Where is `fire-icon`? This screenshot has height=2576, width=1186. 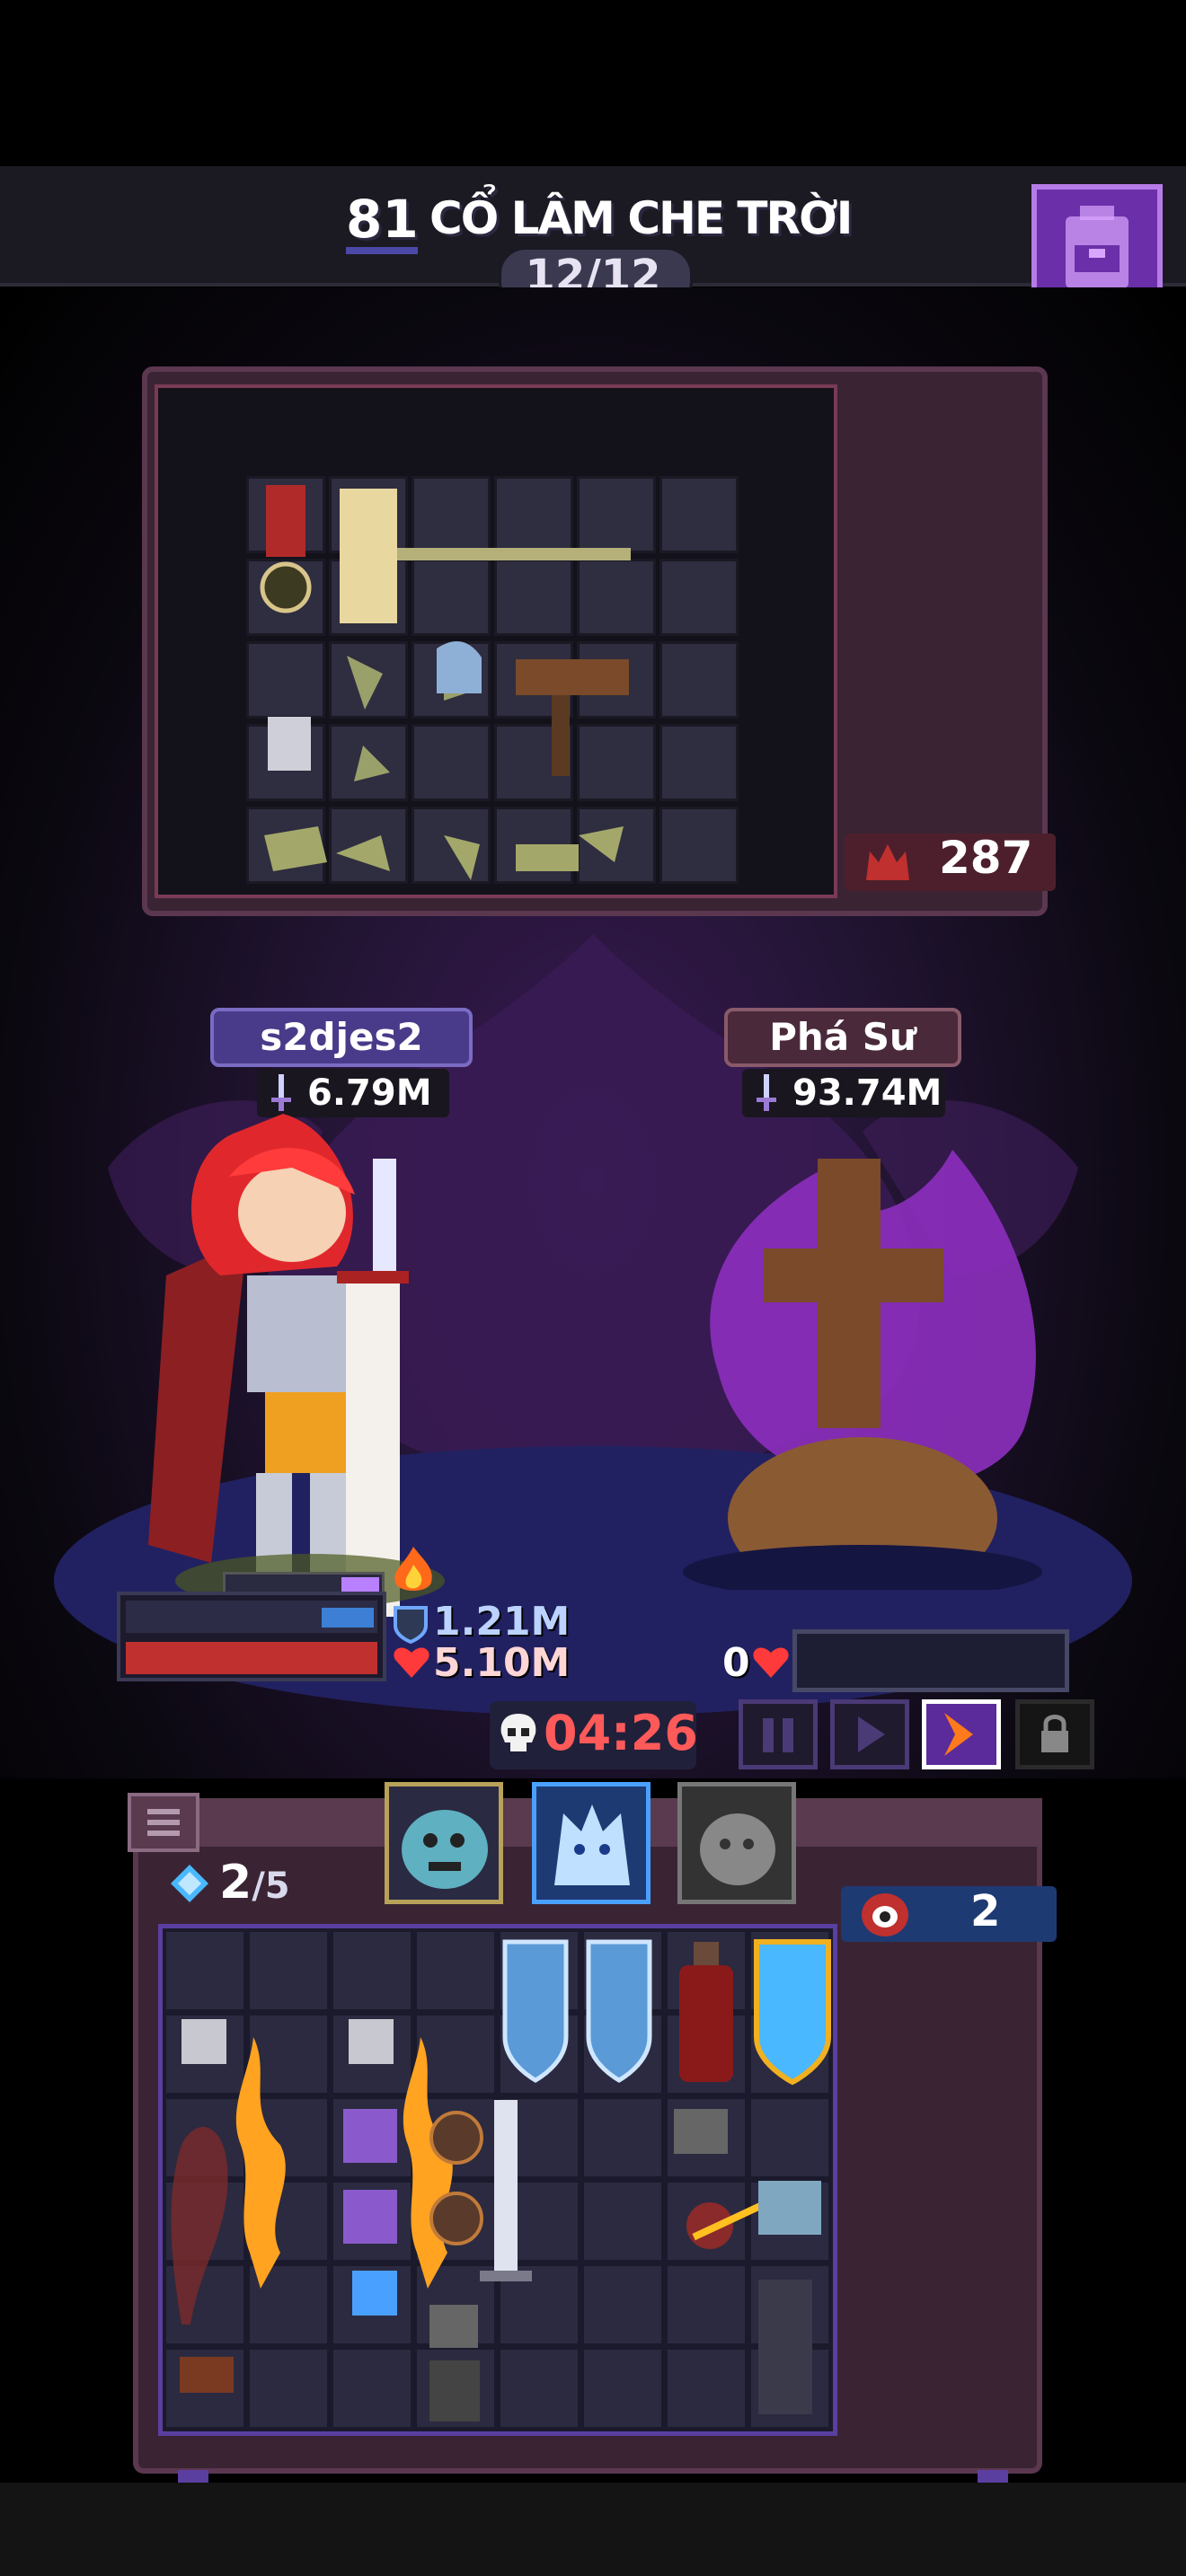
fire-icon is located at coordinates (413, 1569).